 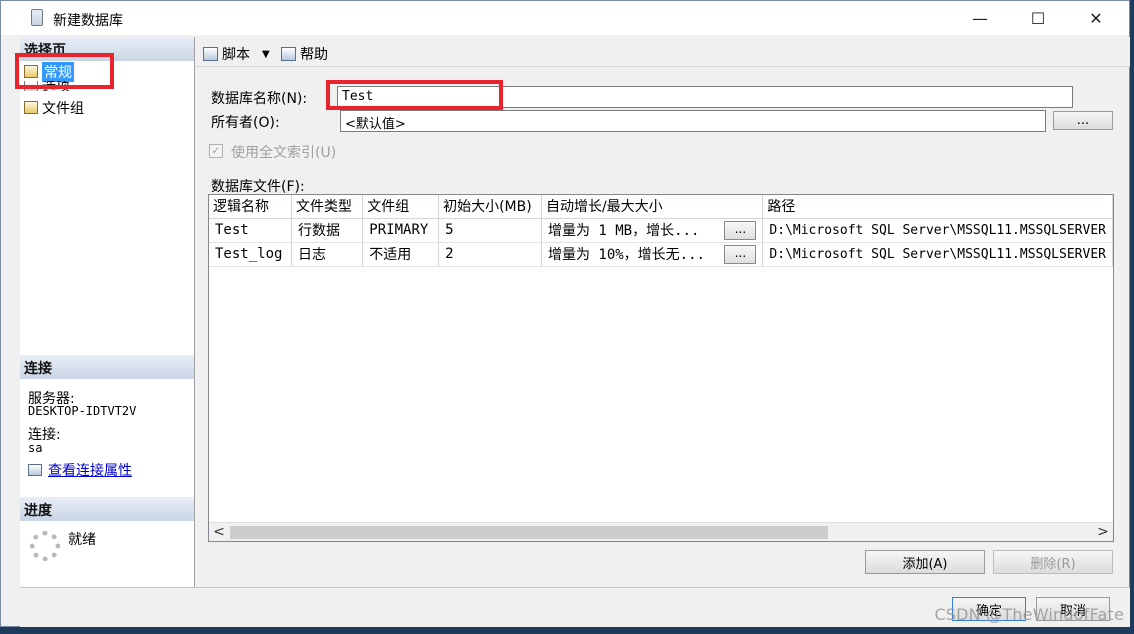 I want to click on column-header-file-type: 文件类型, so click(x=327, y=207).